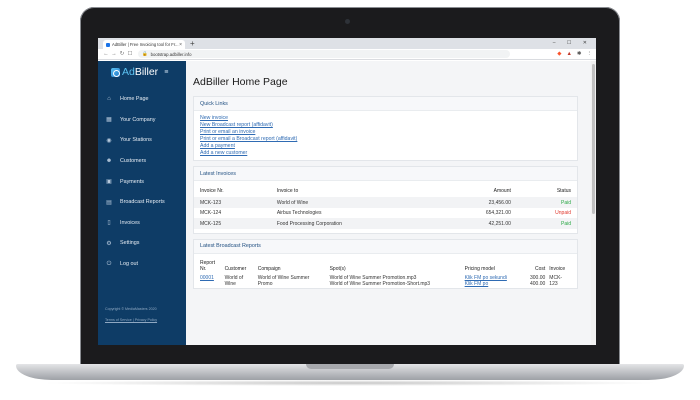 The height and width of the screenshot is (400, 700). I want to click on payment-icon: ▣, so click(109, 182).